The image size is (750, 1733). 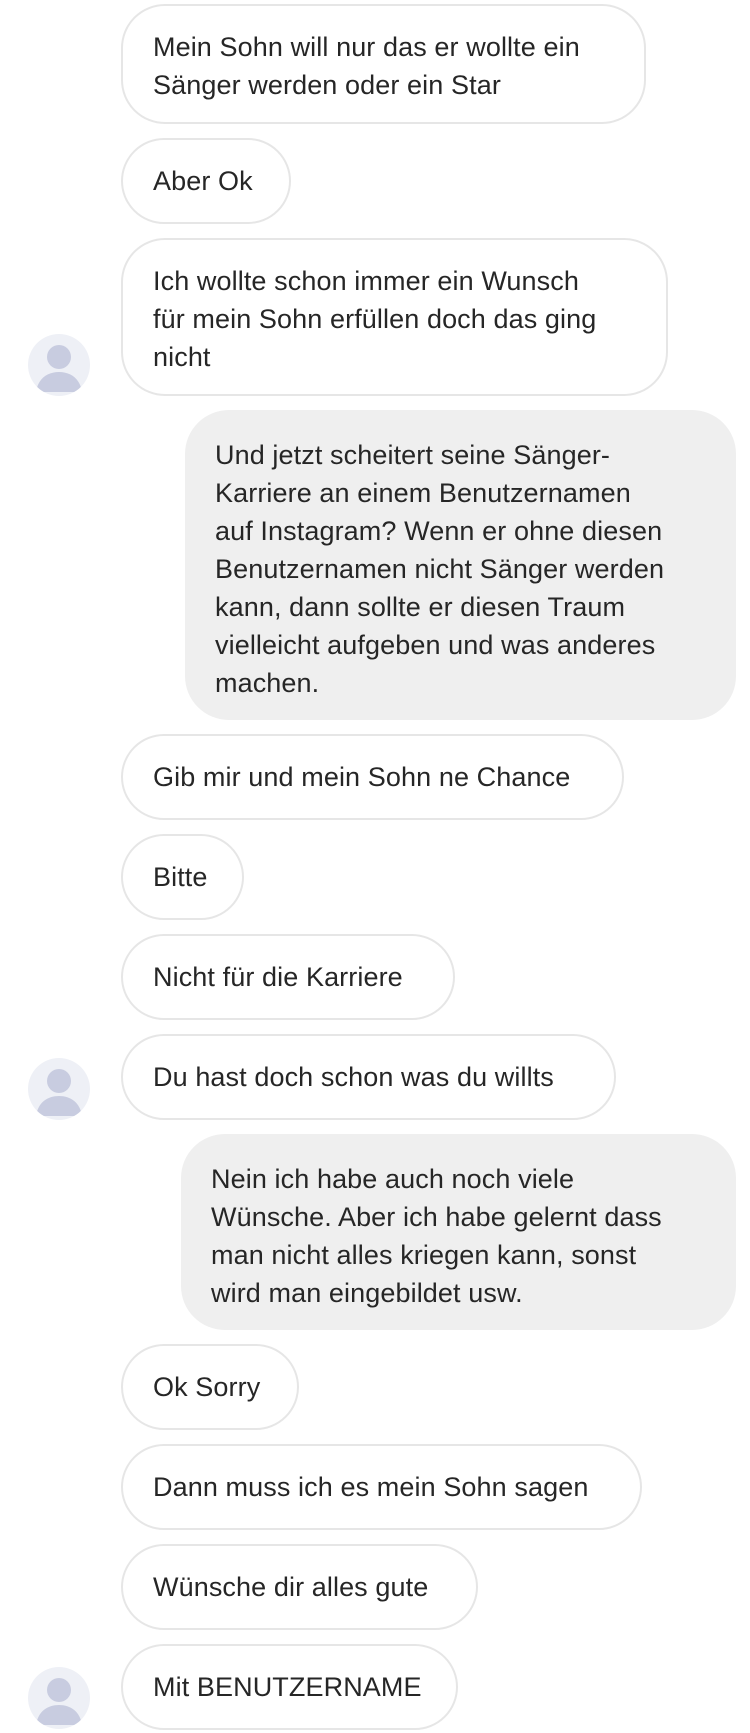 What do you see at coordinates (288, 977) in the screenshot?
I see `incoming-message-bubble: Nicht für die Karriere` at bounding box center [288, 977].